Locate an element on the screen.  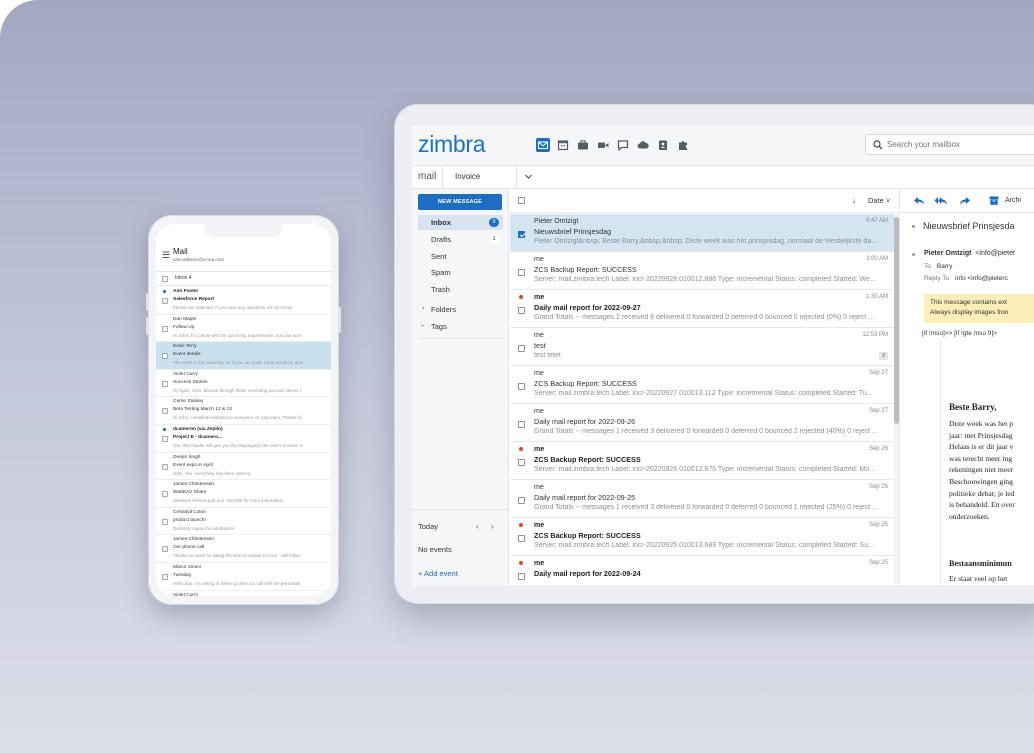
puzzle-icon is located at coordinates (683, 145).